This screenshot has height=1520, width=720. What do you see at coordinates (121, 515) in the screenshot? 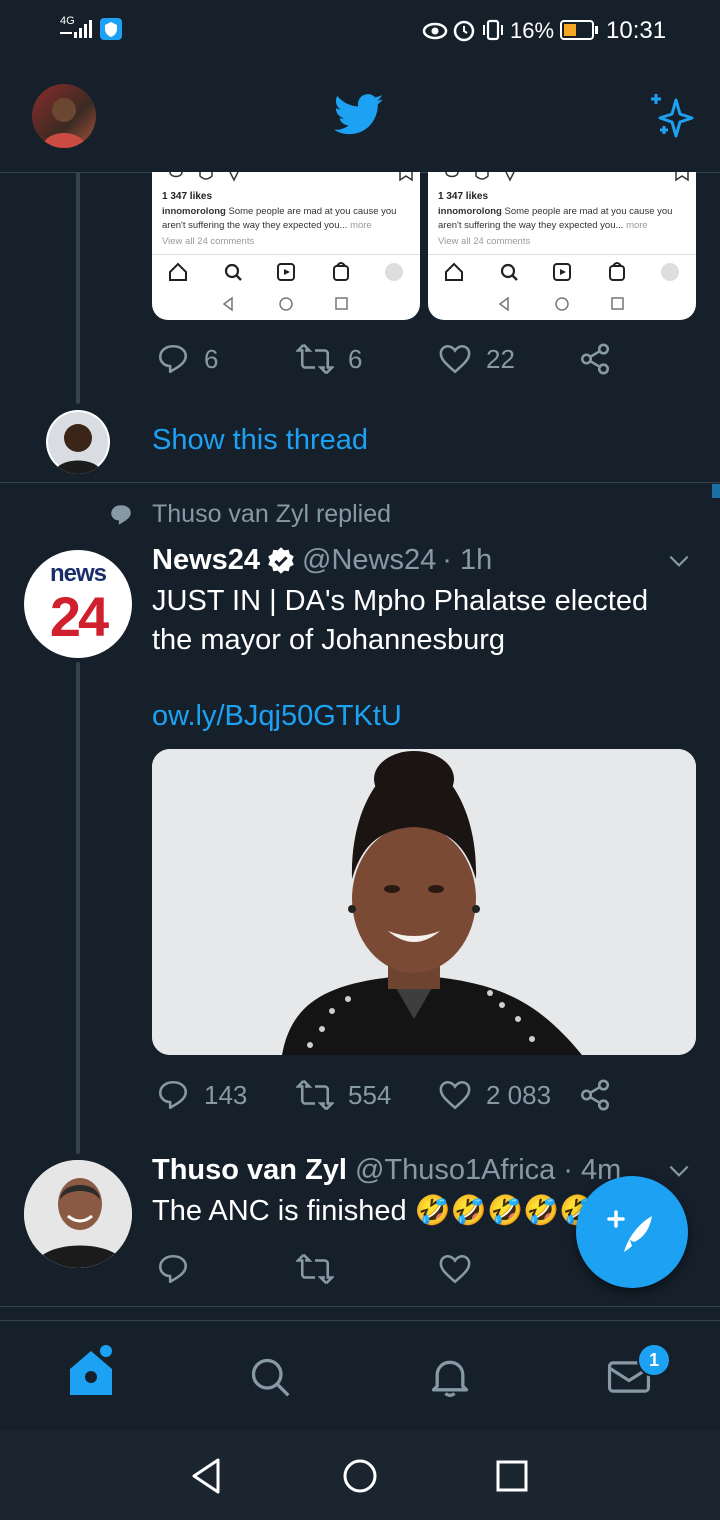
I see `reply-context-icon` at bounding box center [121, 515].